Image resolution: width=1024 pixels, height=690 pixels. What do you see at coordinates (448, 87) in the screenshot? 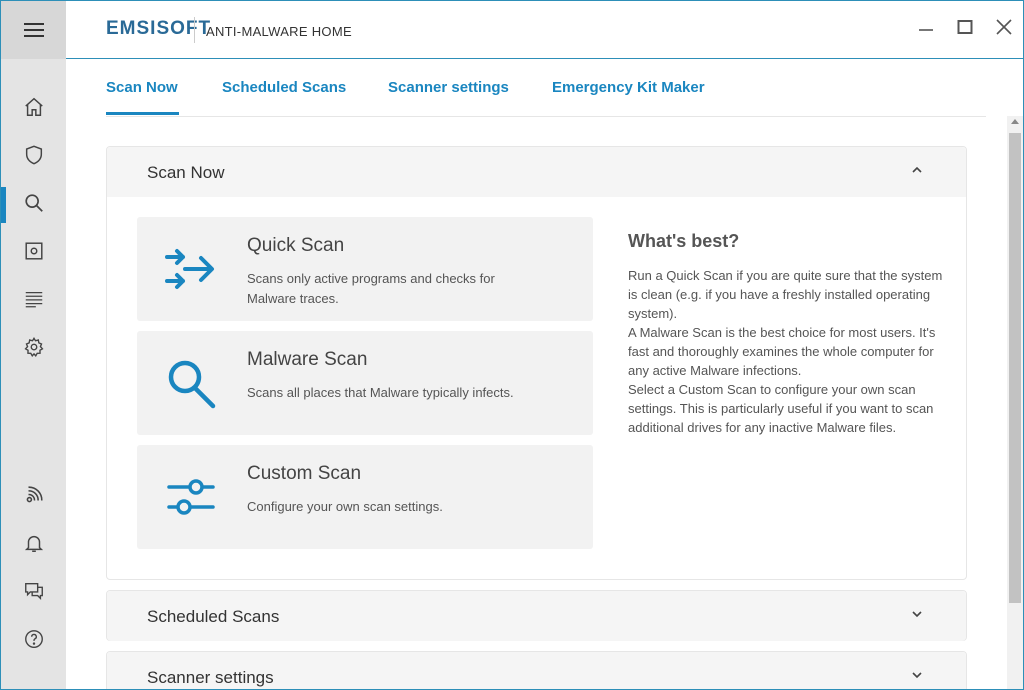
I see `tab-scanner-settings: Scanner settings` at bounding box center [448, 87].